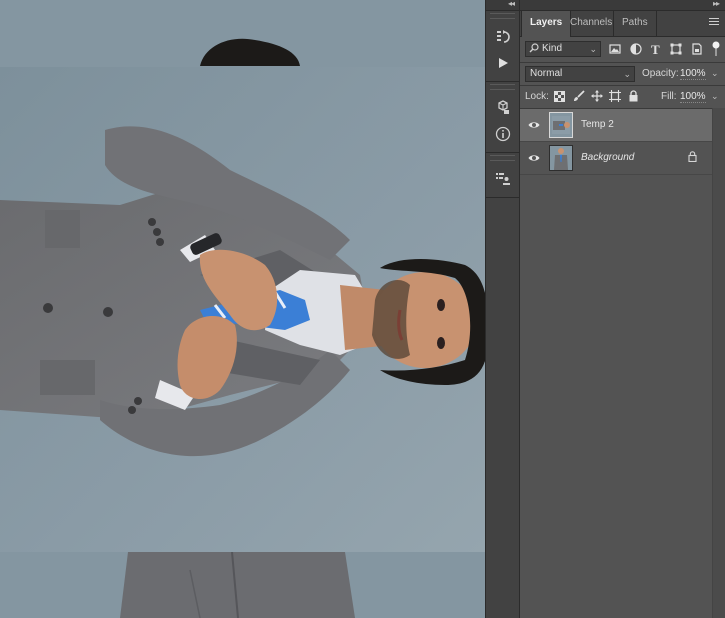 The height and width of the screenshot is (618, 725). What do you see at coordinates (616, 125) in the screenshot?
I see `layer-row-temp-2: Temp 2` at bounding box center [616, 125].